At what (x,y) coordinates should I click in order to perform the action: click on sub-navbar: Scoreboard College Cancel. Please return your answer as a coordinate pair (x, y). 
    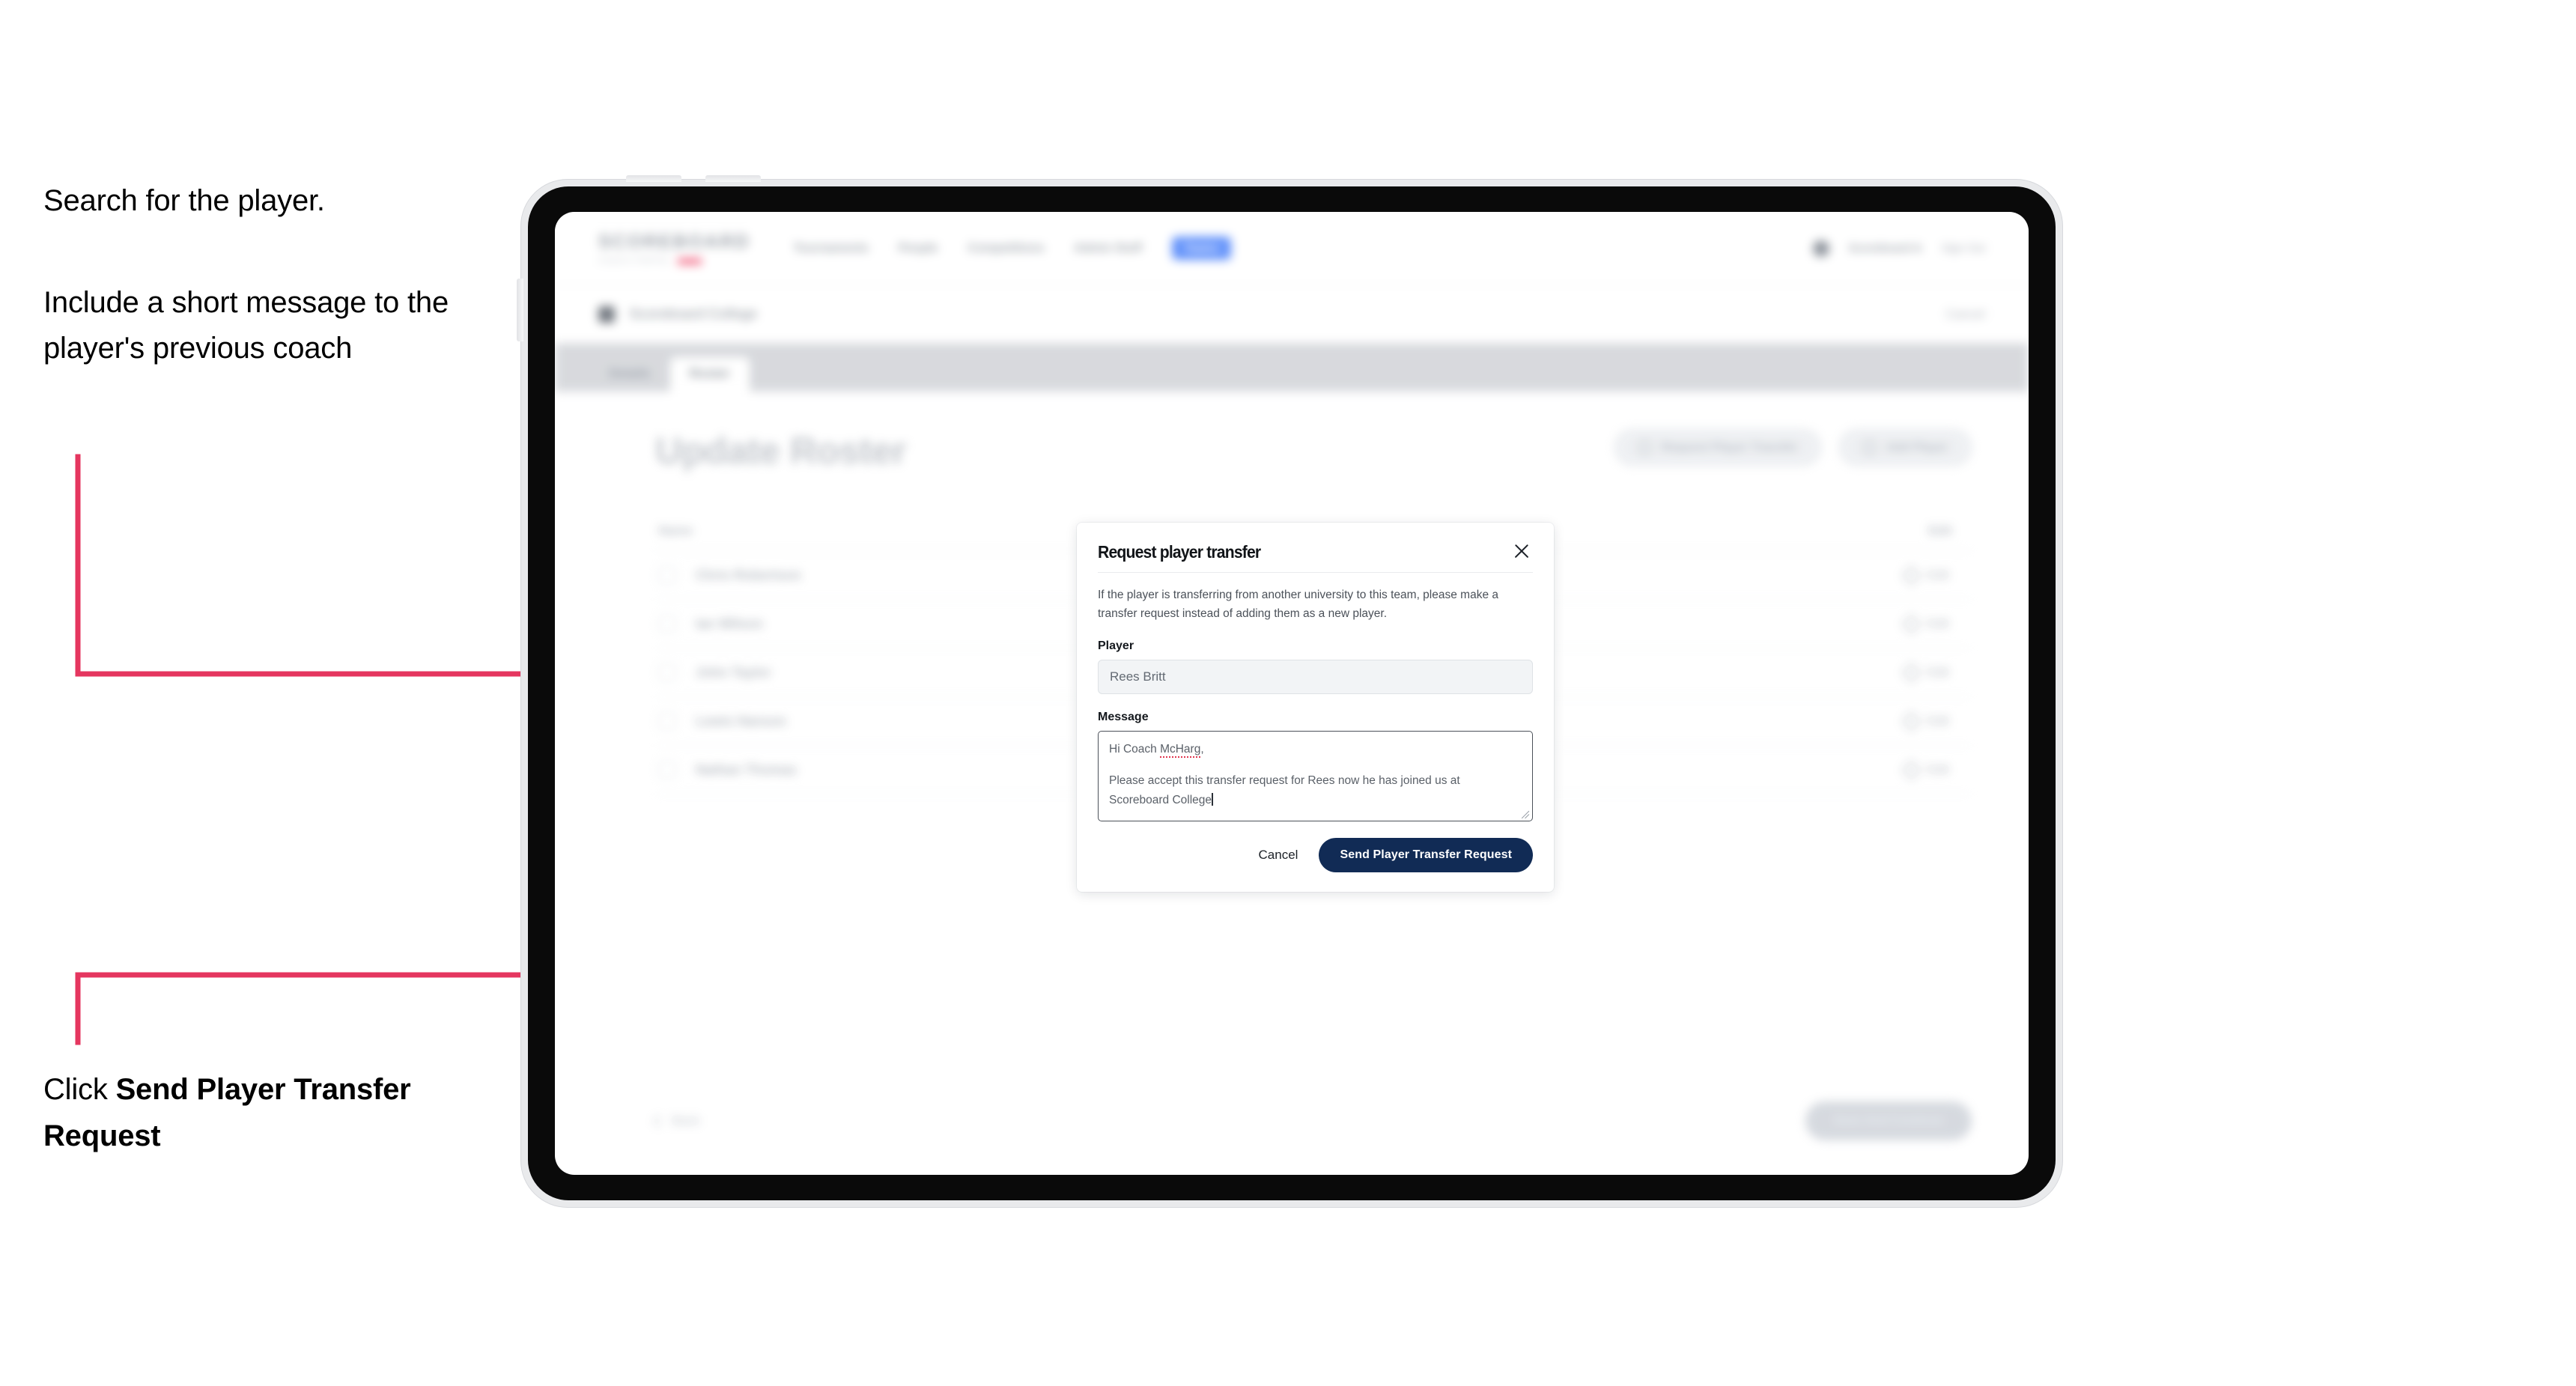
    Looking at the image, I should click on (1292, 315).